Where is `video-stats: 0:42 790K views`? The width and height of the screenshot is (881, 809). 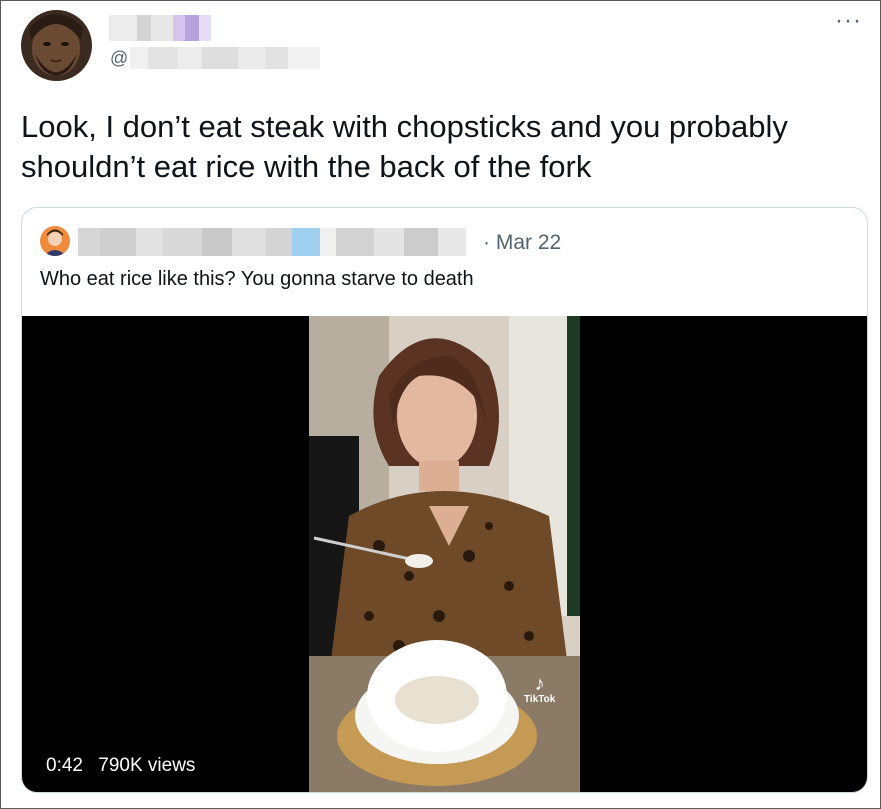 video-stats: 0:42 790K views is located at coordinates (120, 766).